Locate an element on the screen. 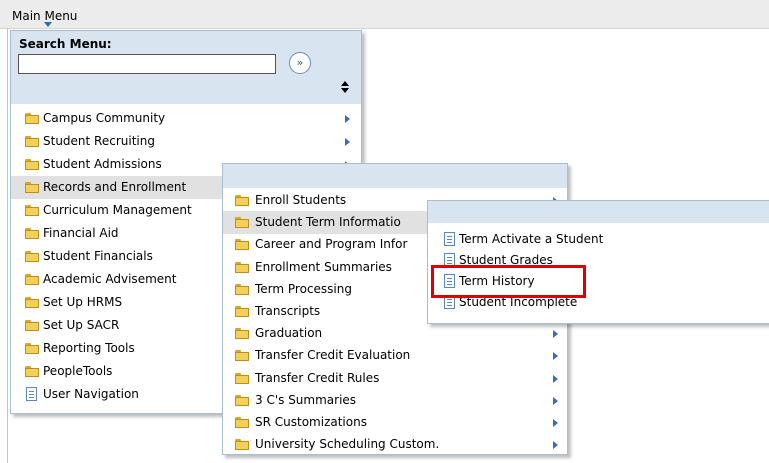 The image size is (769, 463). records-item-label: 3 C's Summaries is located at coordinates (306, 399).